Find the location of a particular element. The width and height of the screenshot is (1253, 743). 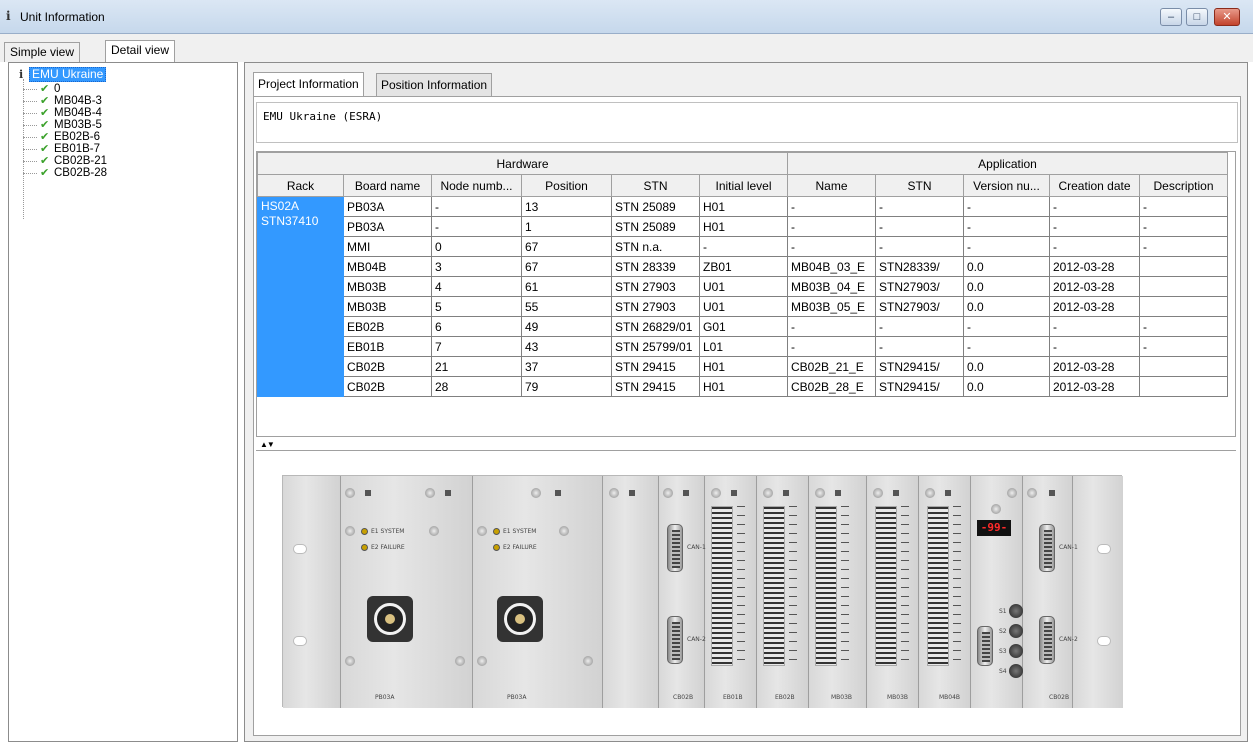

table-cell: MB03B_04_E is located at coordinates (831, 286).